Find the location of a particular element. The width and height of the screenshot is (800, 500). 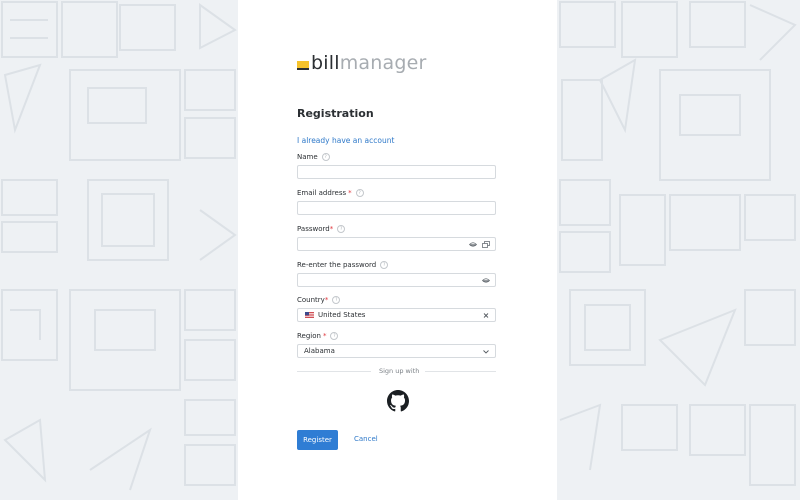

logo-text-light: manager is located at coordinates (383, 63).